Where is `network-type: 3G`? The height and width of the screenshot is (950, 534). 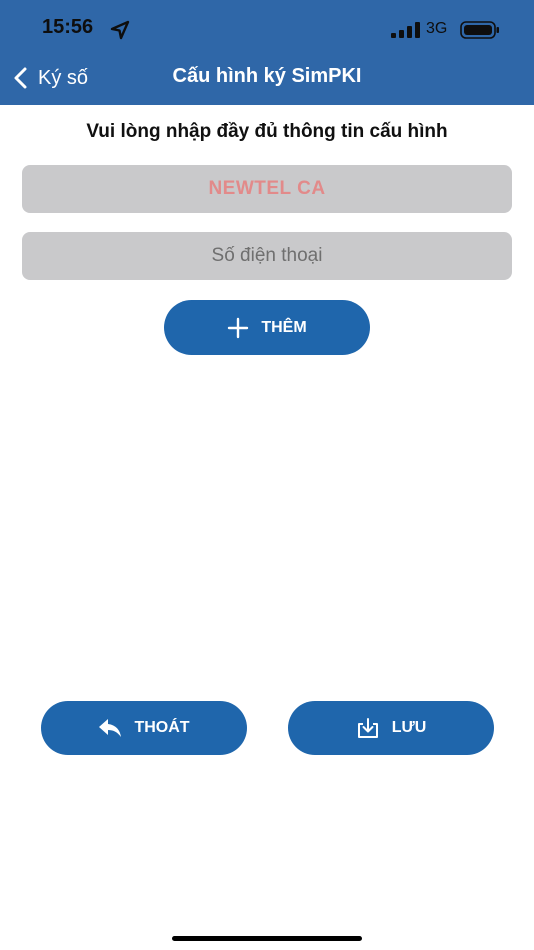
network-type: 3G is located at coordinates (437, 28).